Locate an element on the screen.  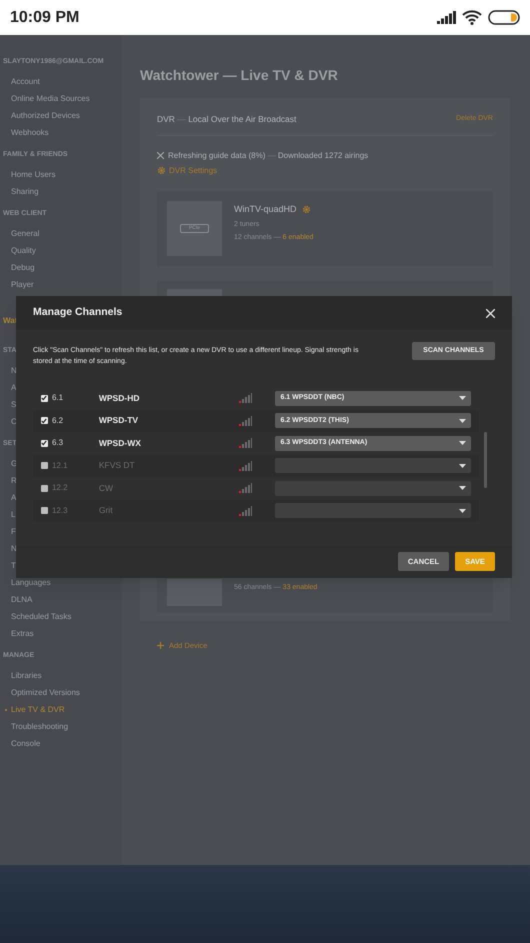
sidebar-item: Languages is located at coordinates (31, 582).